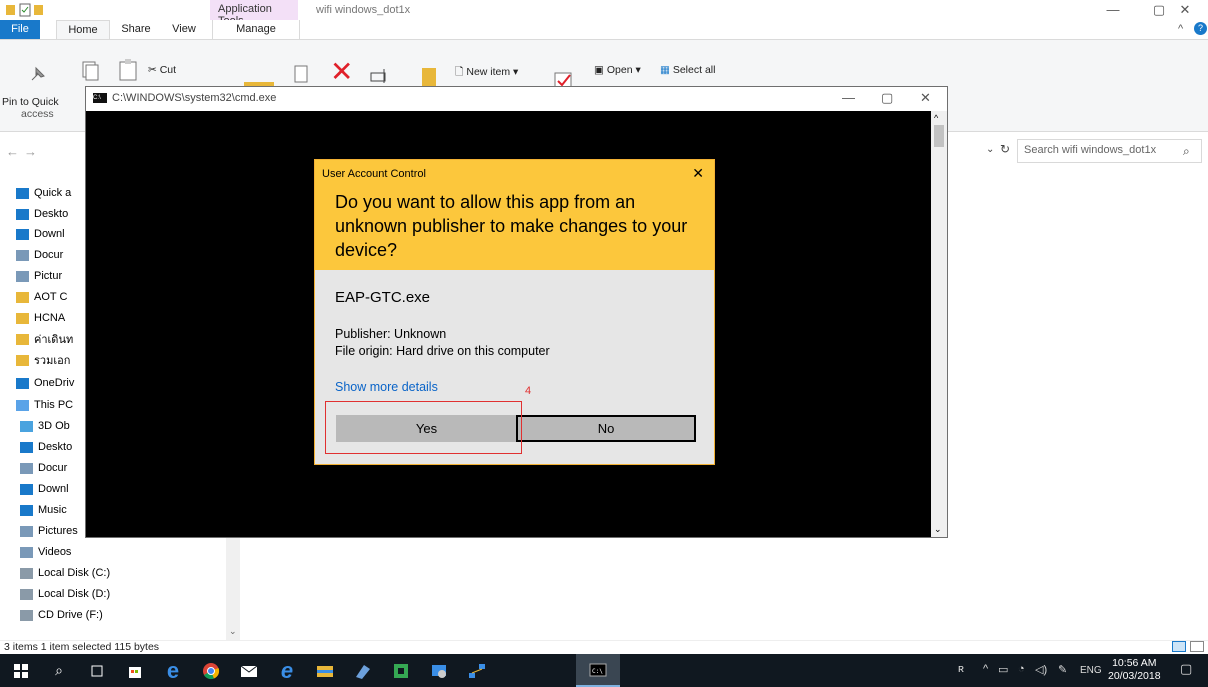 This screenshot has height=687, width=1208. What do you see at coordinates (477, 670) in the screenshot?
I see `network-app-icon` at bounding box center [477, 670].